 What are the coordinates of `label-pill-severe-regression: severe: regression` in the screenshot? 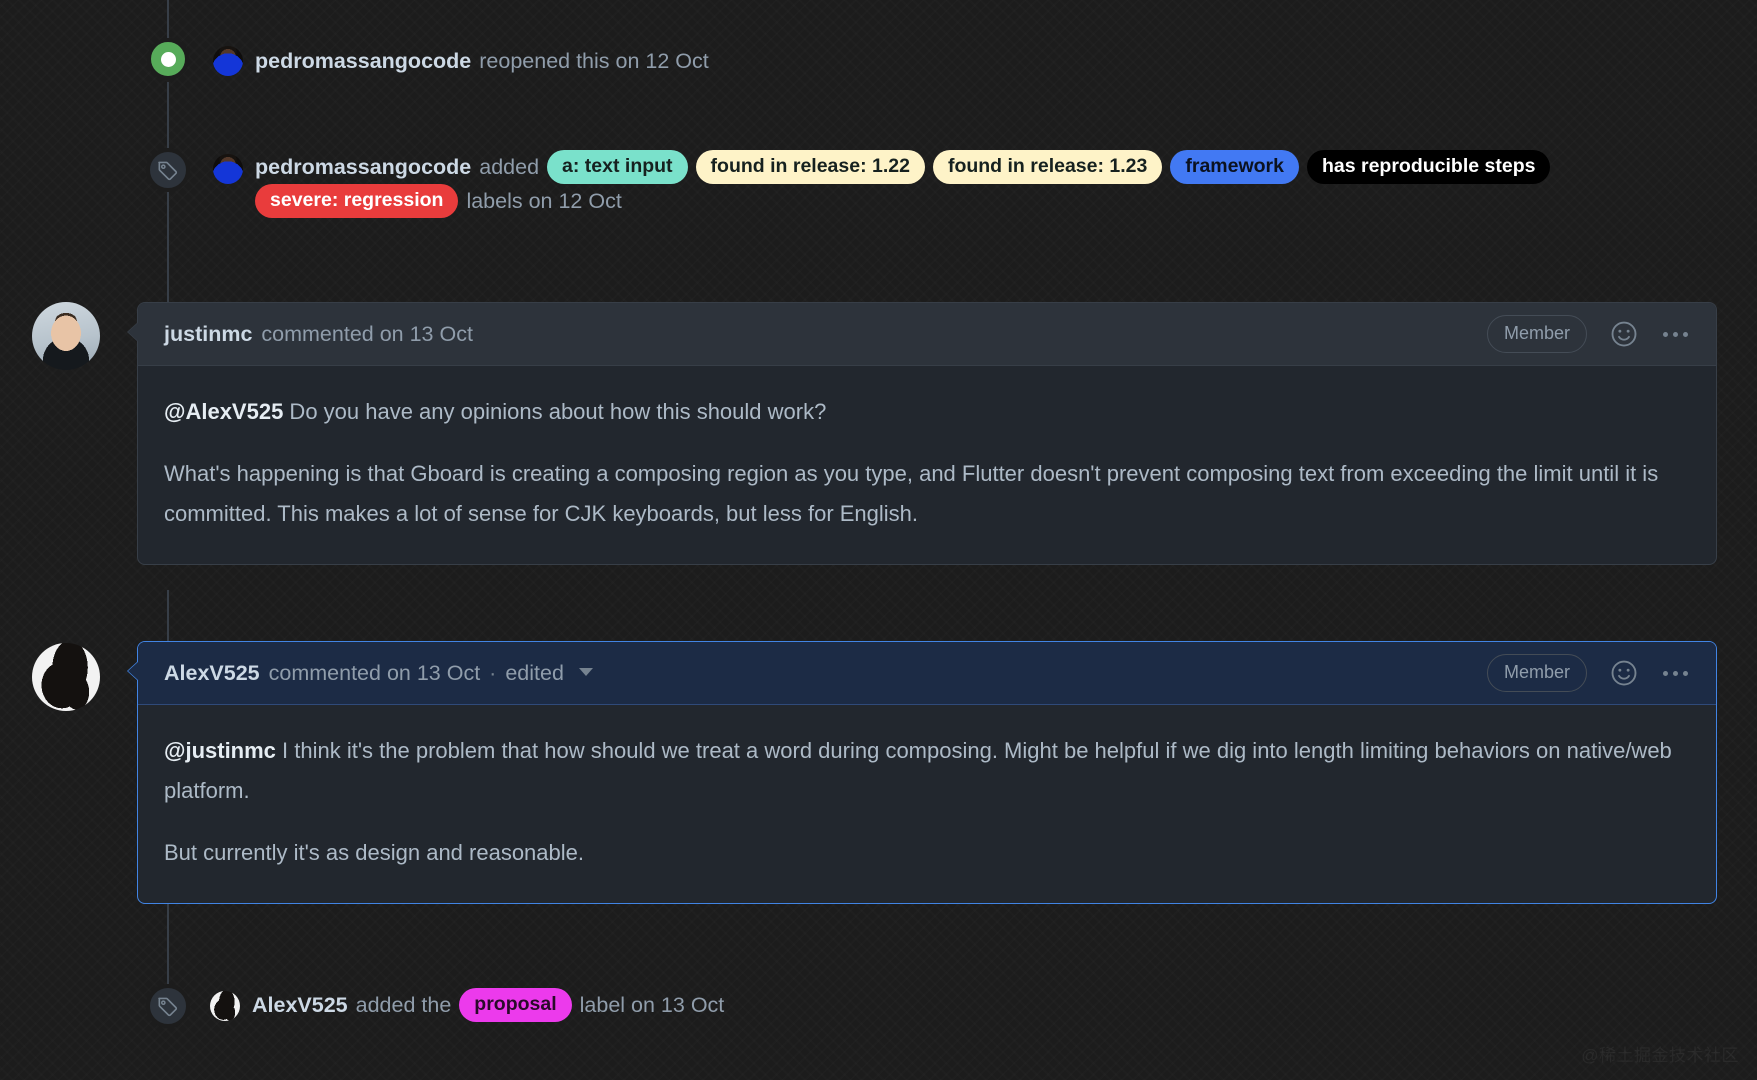 It's located at (357, 201).